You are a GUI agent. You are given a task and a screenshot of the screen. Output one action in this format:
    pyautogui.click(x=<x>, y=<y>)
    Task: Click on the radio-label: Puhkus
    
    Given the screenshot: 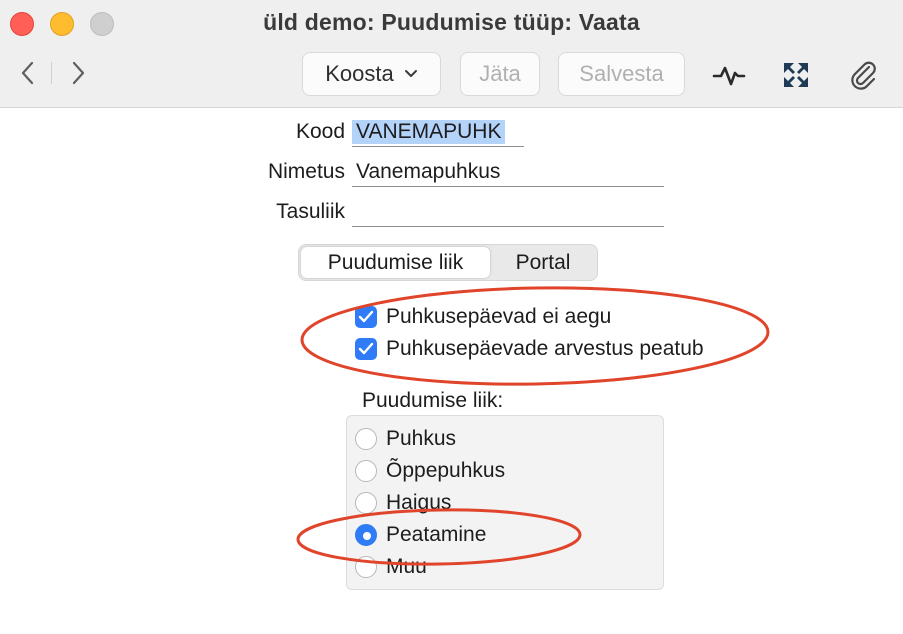 What is the action you would take?
    pyautogui.click(x=421, y=439)
    